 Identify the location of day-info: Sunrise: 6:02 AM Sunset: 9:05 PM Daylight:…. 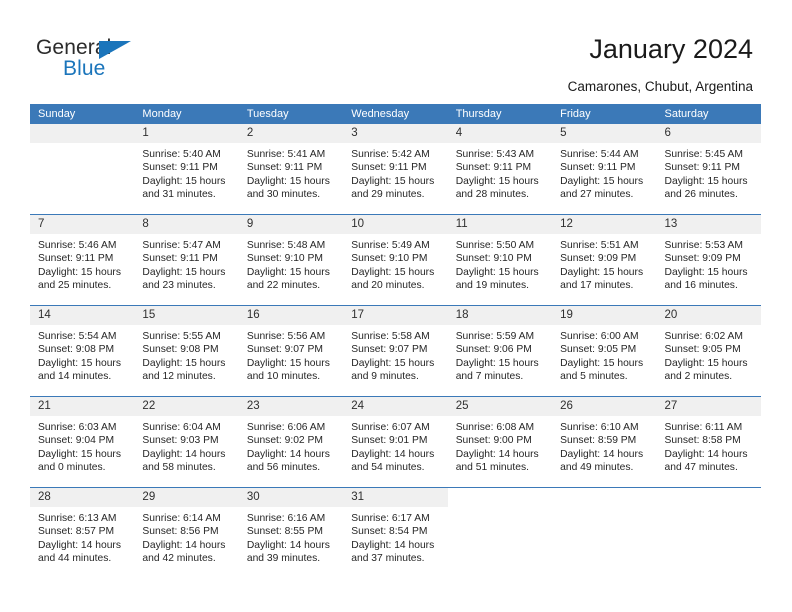
(709, 354).